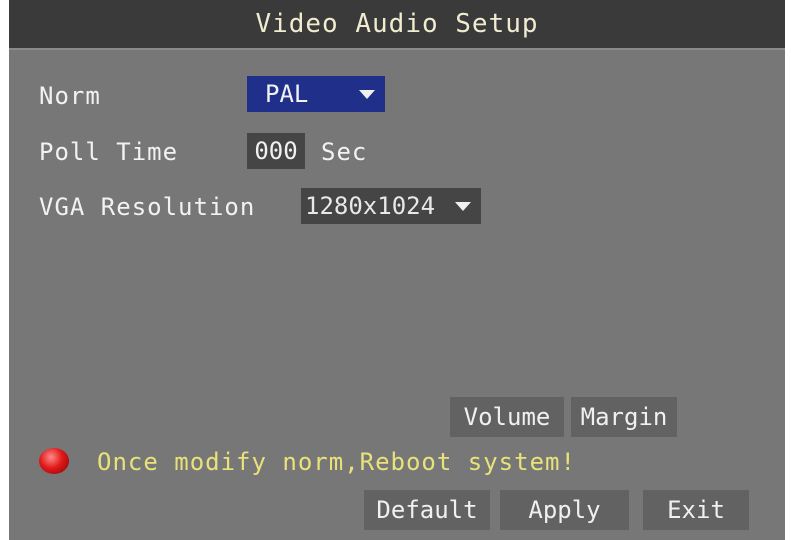 This screenshot has height=540, width=791. What do you see at coordinates (507, 417) in the screenshot?
I see `volume-button: Volume` at bounding box center [507, 417].